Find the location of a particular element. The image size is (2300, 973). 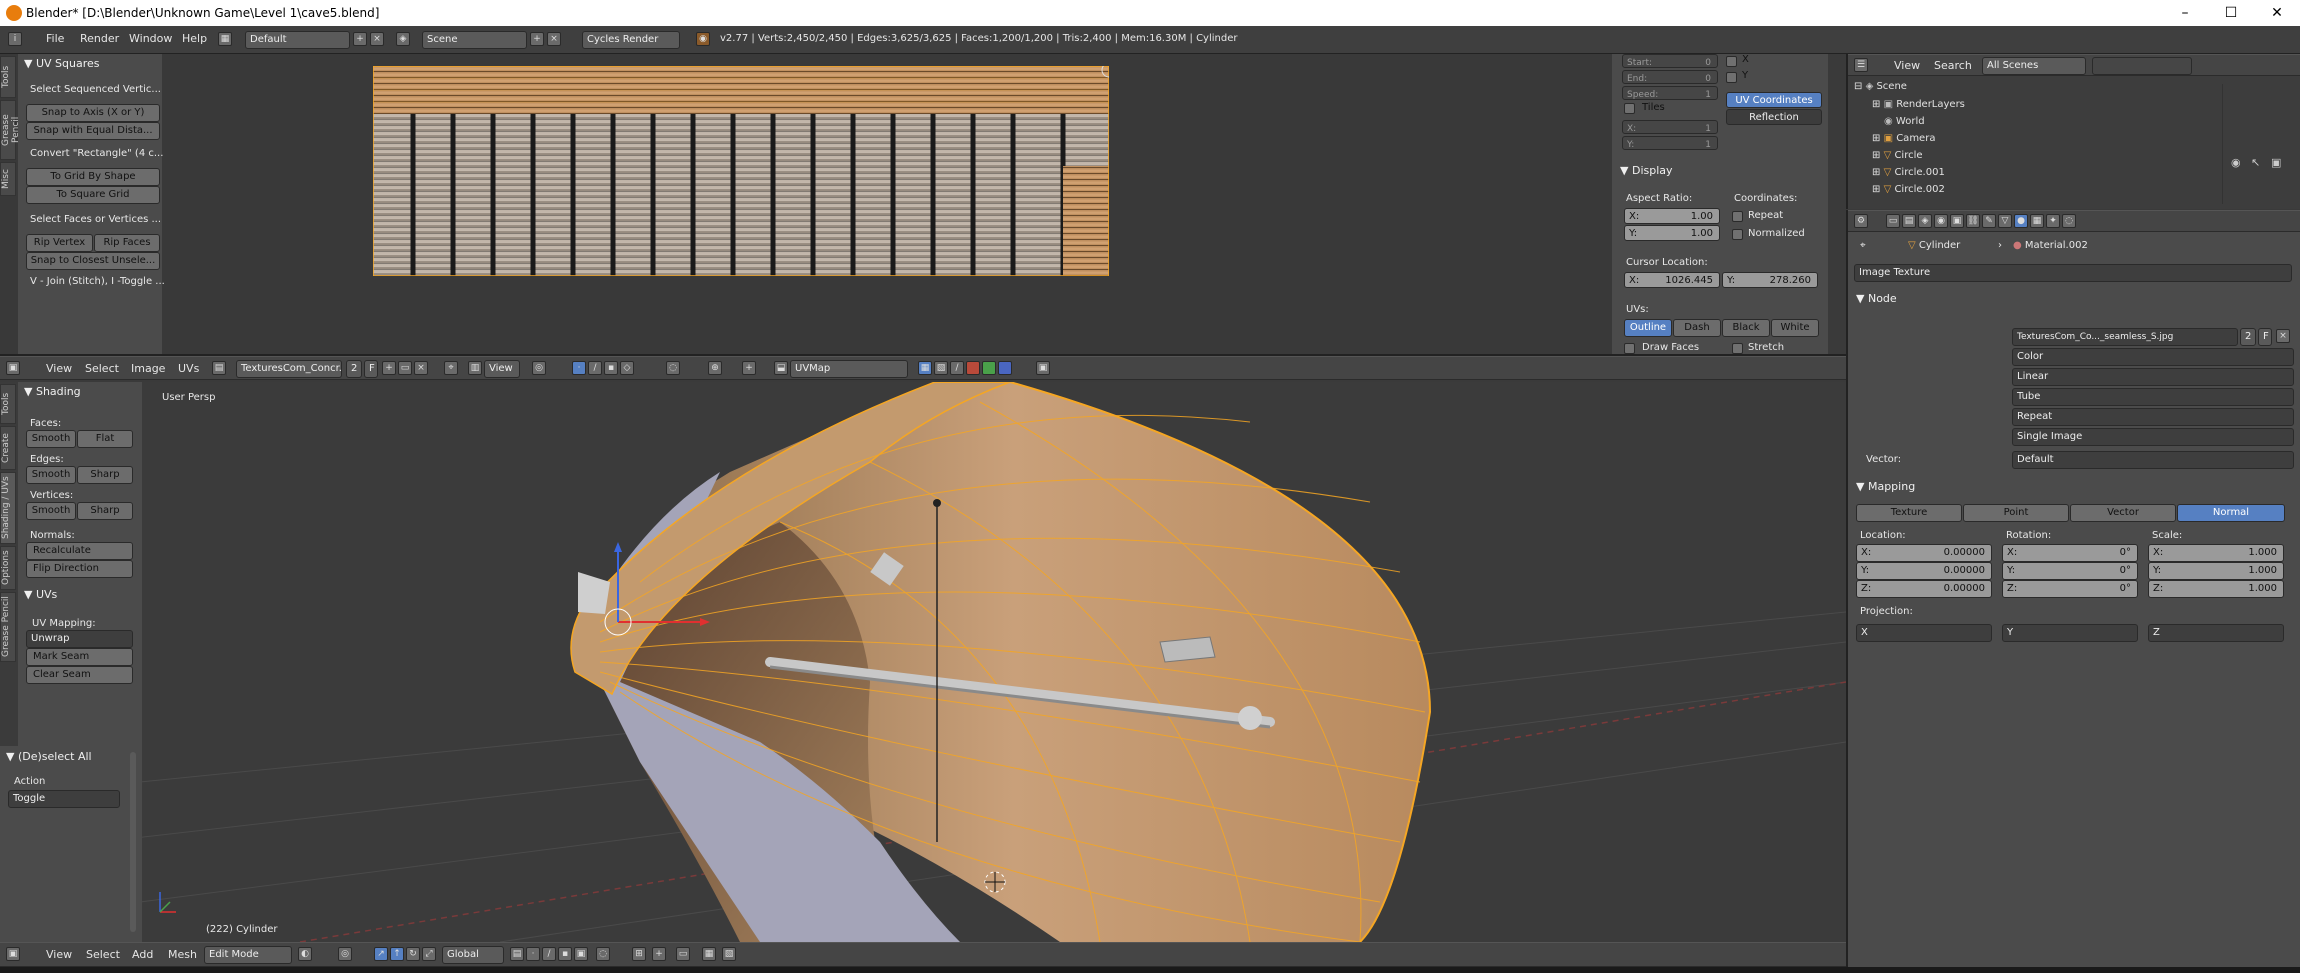

unwrap-dropdown: Unwrap is located at coordinates (79, 639).